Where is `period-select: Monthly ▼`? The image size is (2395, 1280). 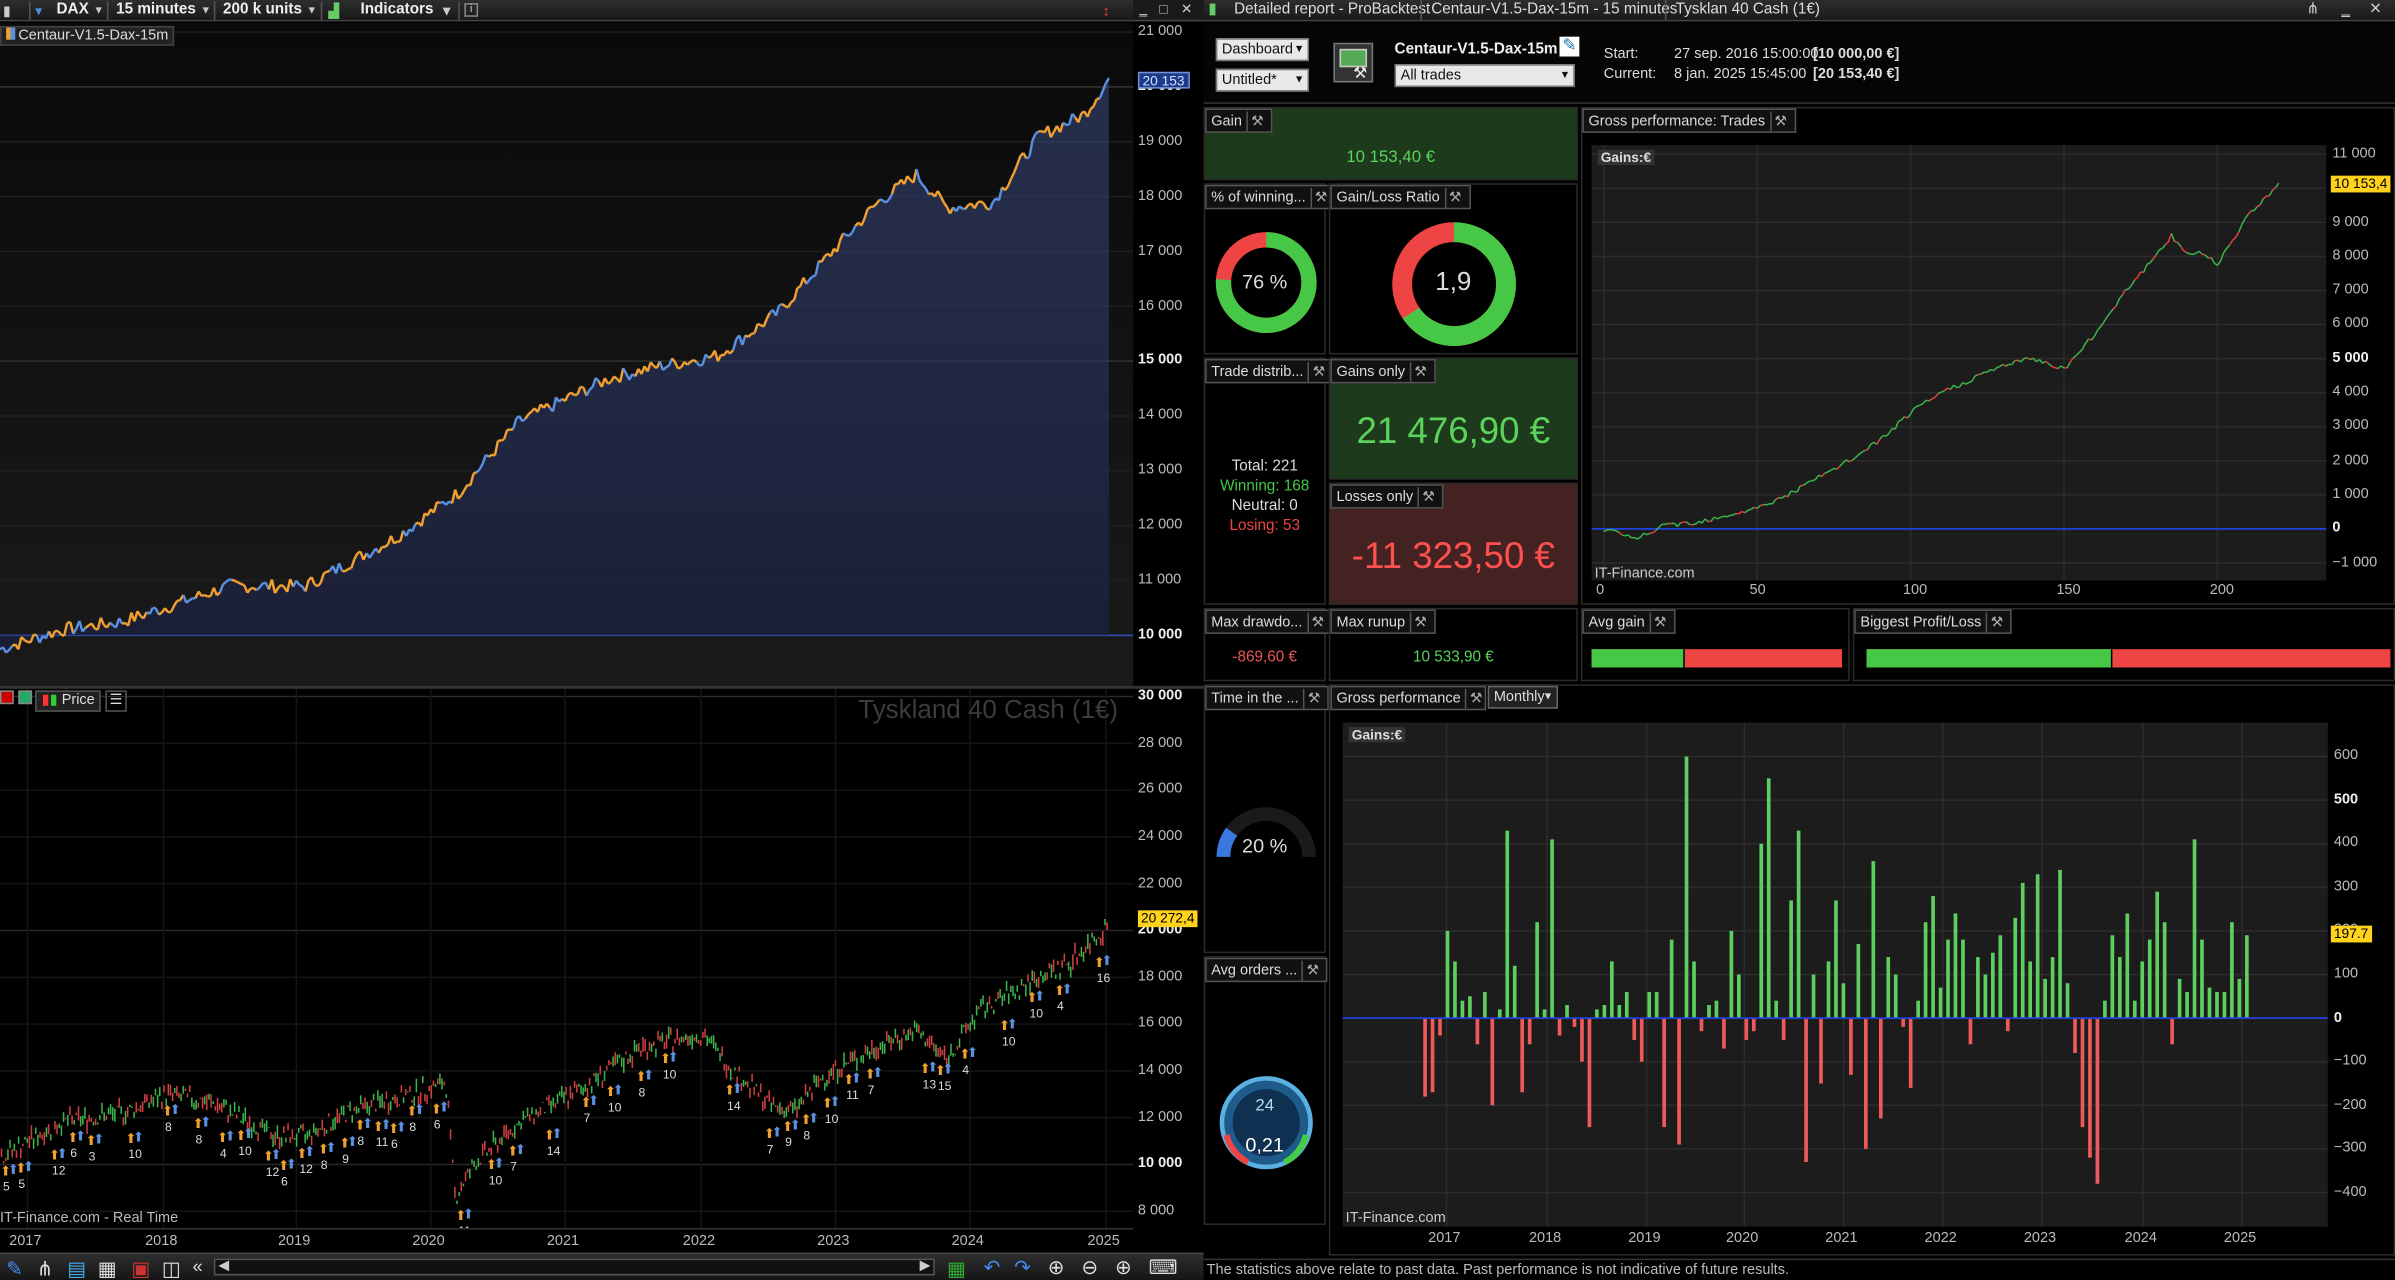
period-select: Monthly ▼ is located at coordinates (1522, 697).